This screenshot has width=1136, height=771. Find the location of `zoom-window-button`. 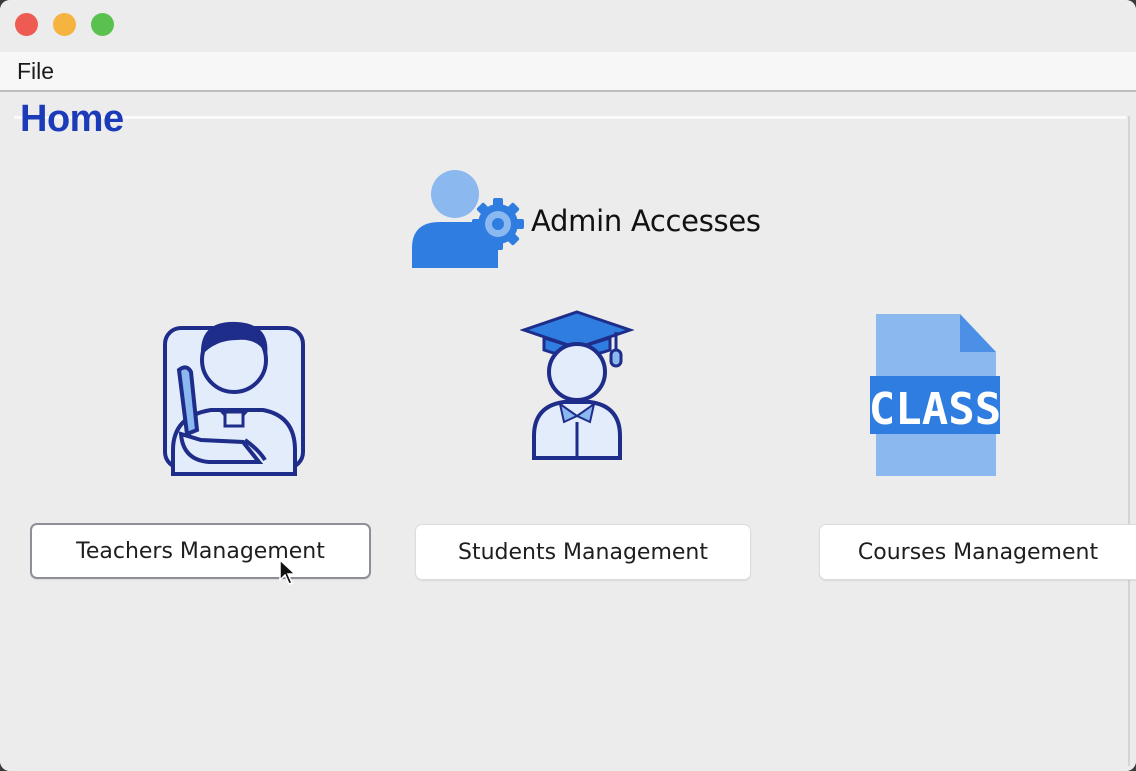

zoom-window-button is located at coordinates (102, 24).